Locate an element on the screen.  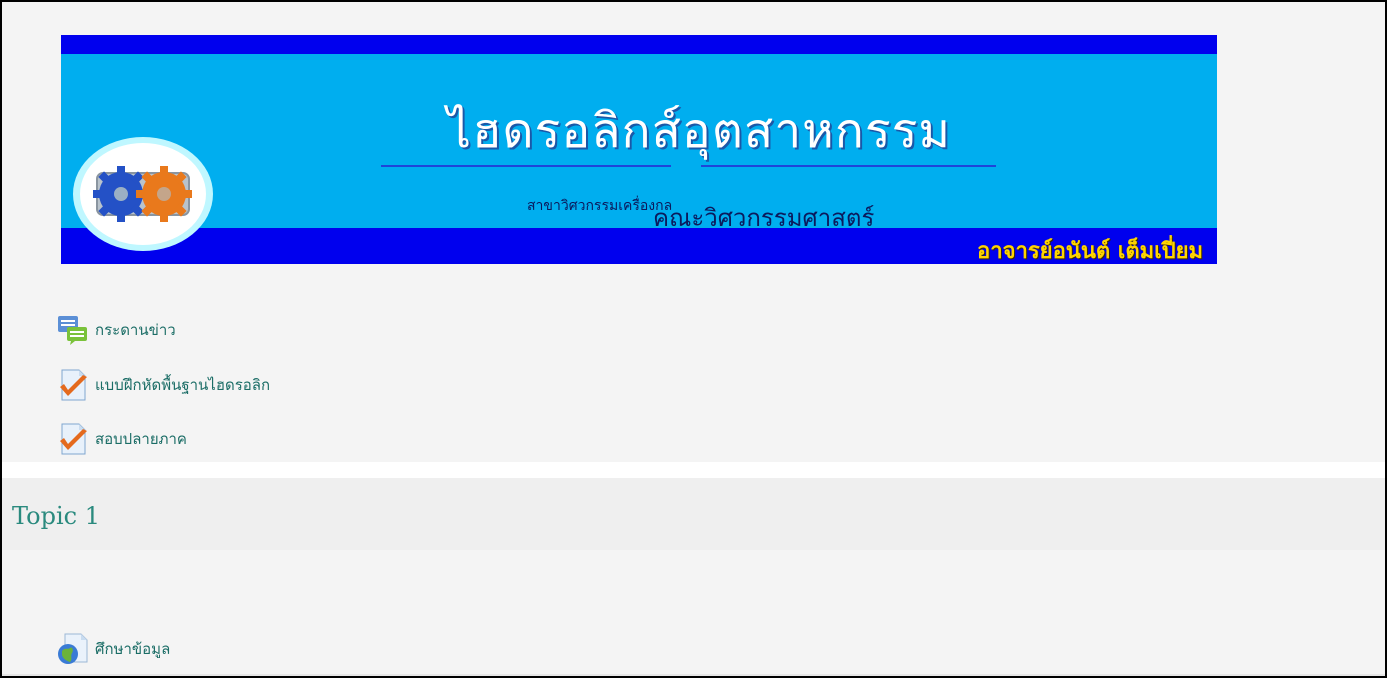
gears-logo-icon is located at coordinates (143, 194).